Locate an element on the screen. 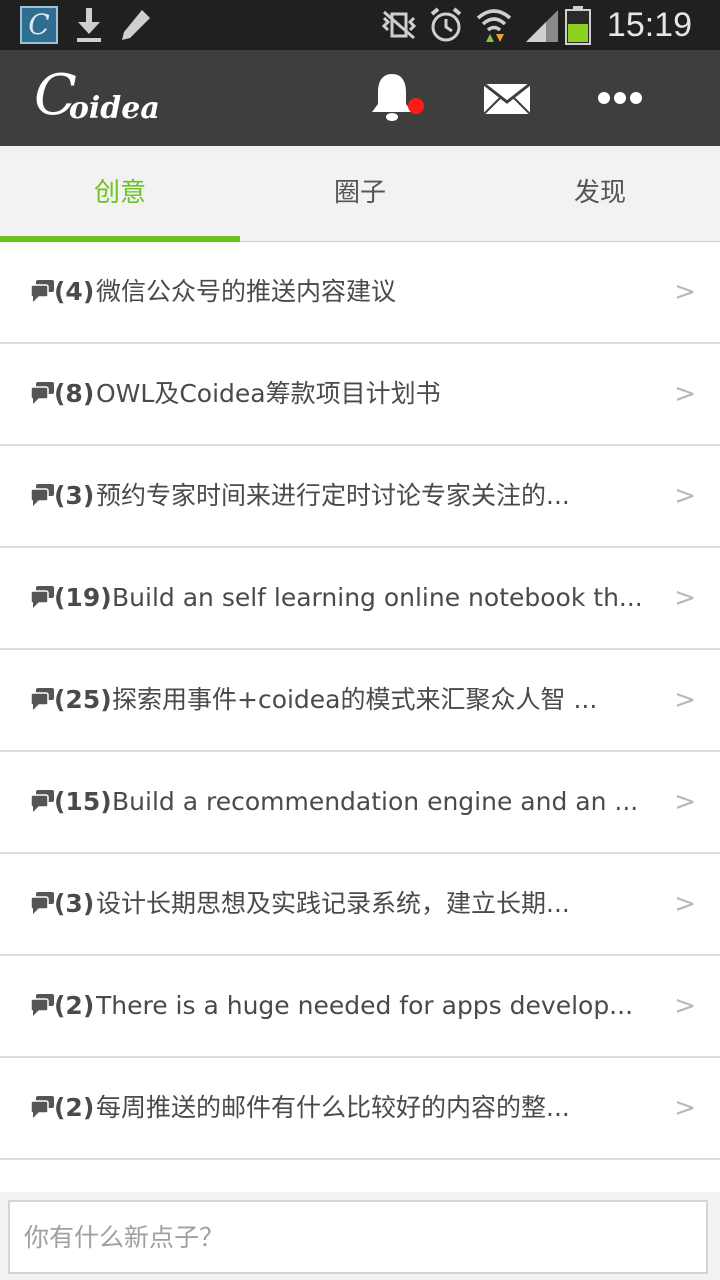  list-item: (4) 微信公众号的推送内容建议 > is located at coordinates (360, 293).